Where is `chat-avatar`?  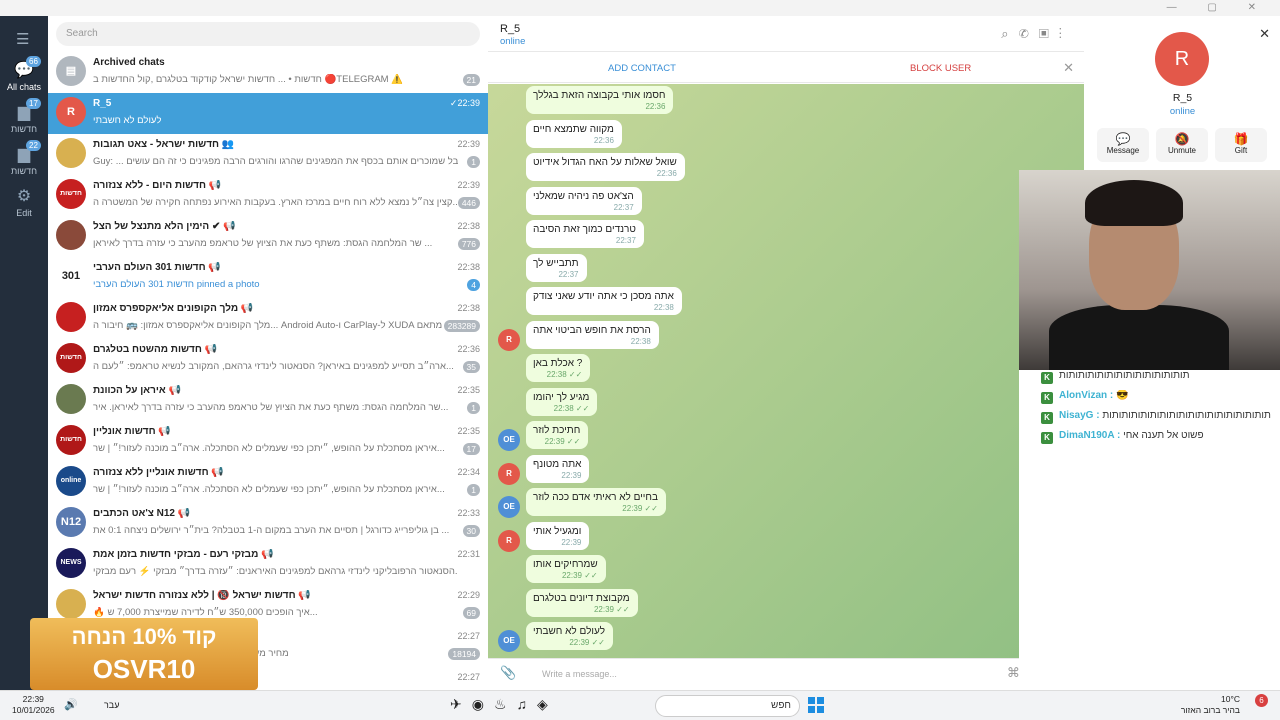
chat-avatar is located at coordinates (71, 317).